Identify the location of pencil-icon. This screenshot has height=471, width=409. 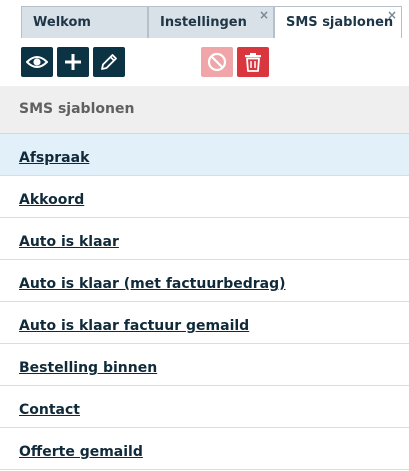
(109, 62).